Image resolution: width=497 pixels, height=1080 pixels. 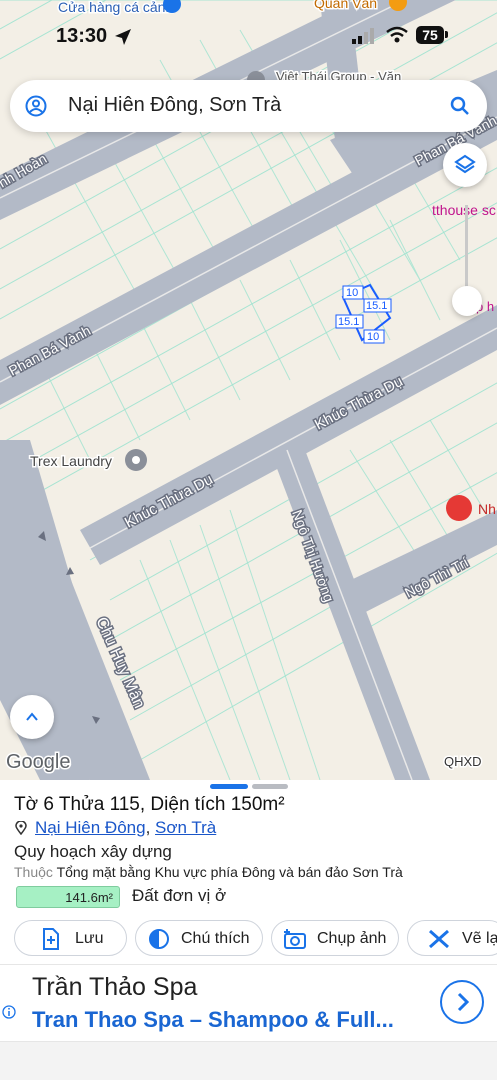 I want to click on search-icon, so click(x=460, y=106).